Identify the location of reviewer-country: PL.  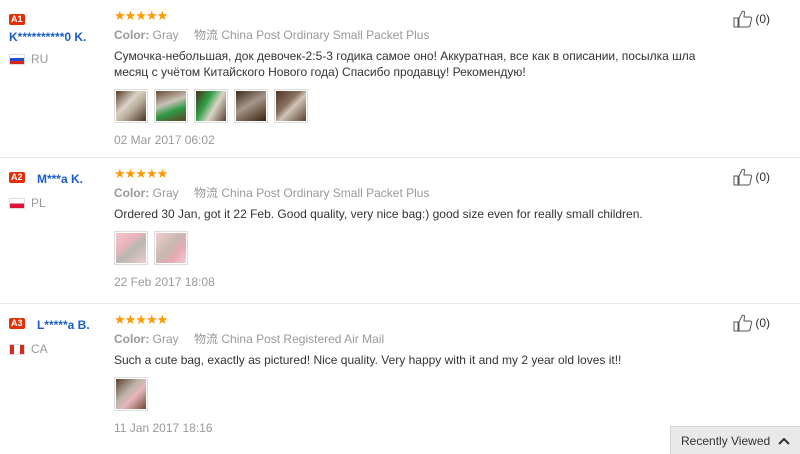
(59, 203).